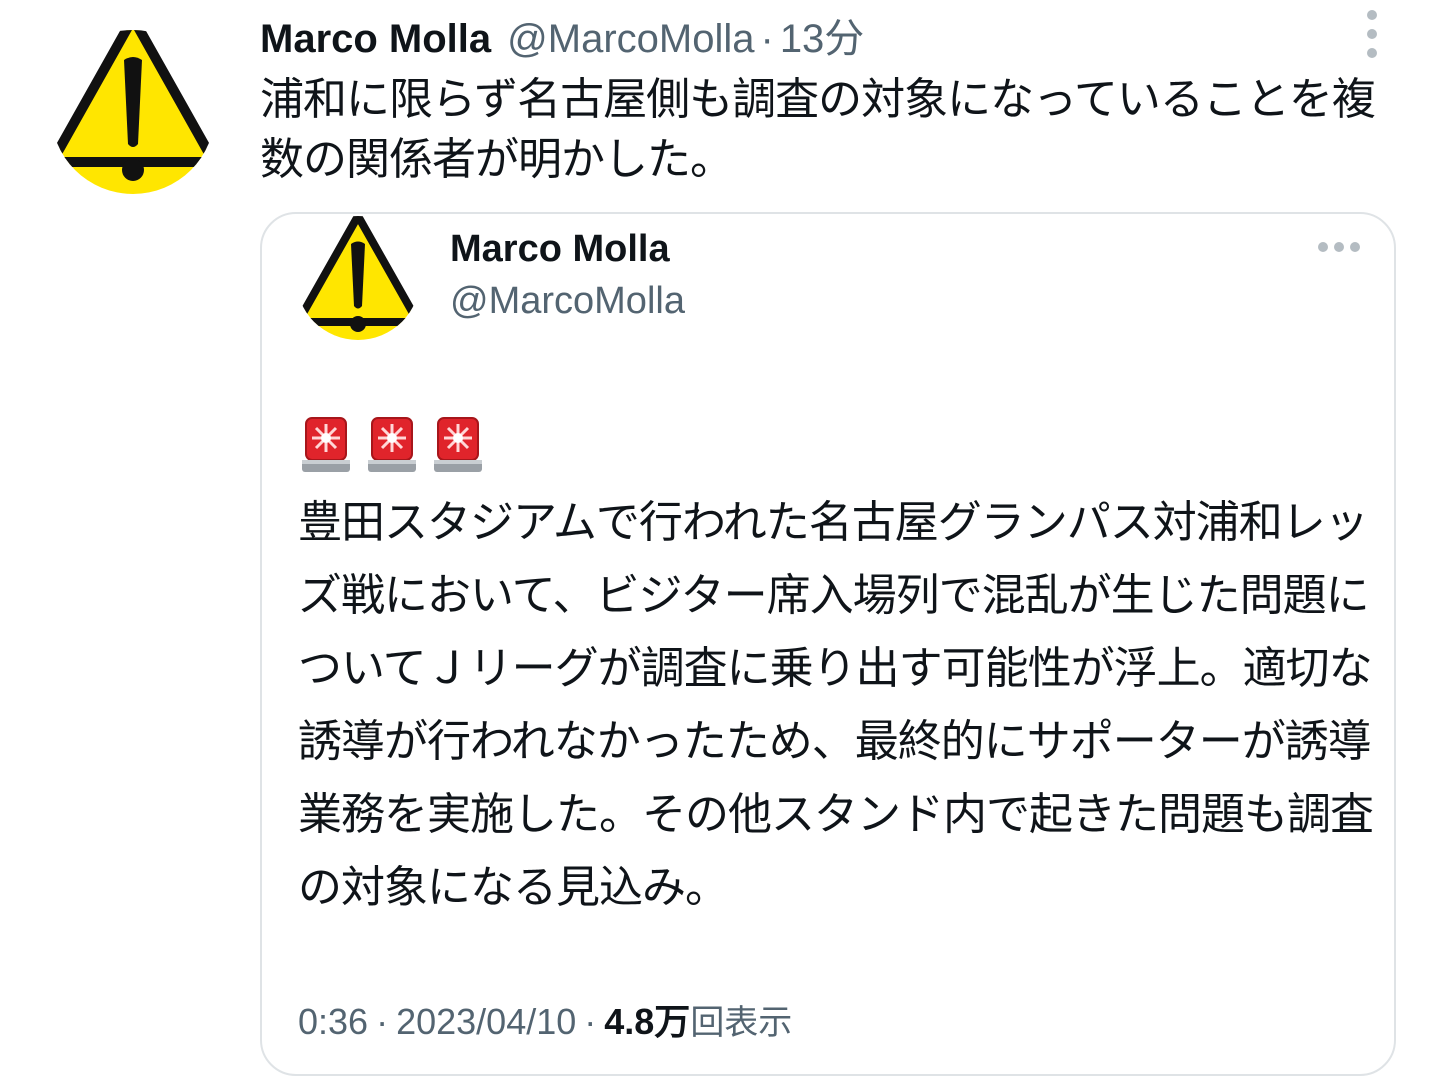 The image size is (1440, 1082). I want to click on timestamp: 13分, so click(822, 39).